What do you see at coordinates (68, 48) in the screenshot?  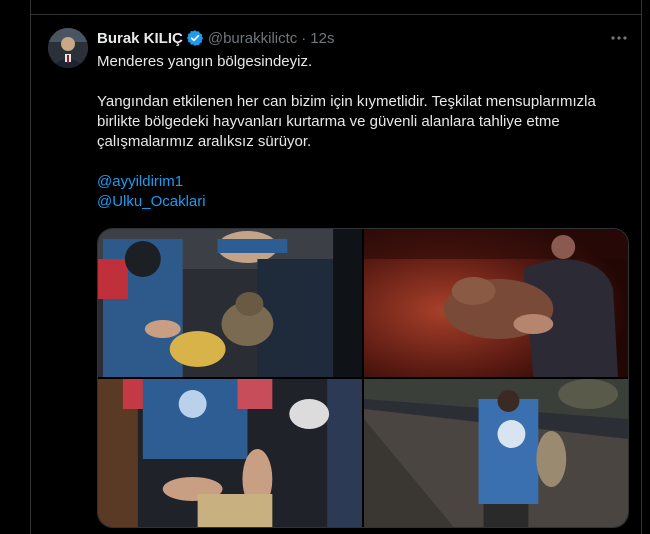 I see `avatar` at bounding box center [68, 48].